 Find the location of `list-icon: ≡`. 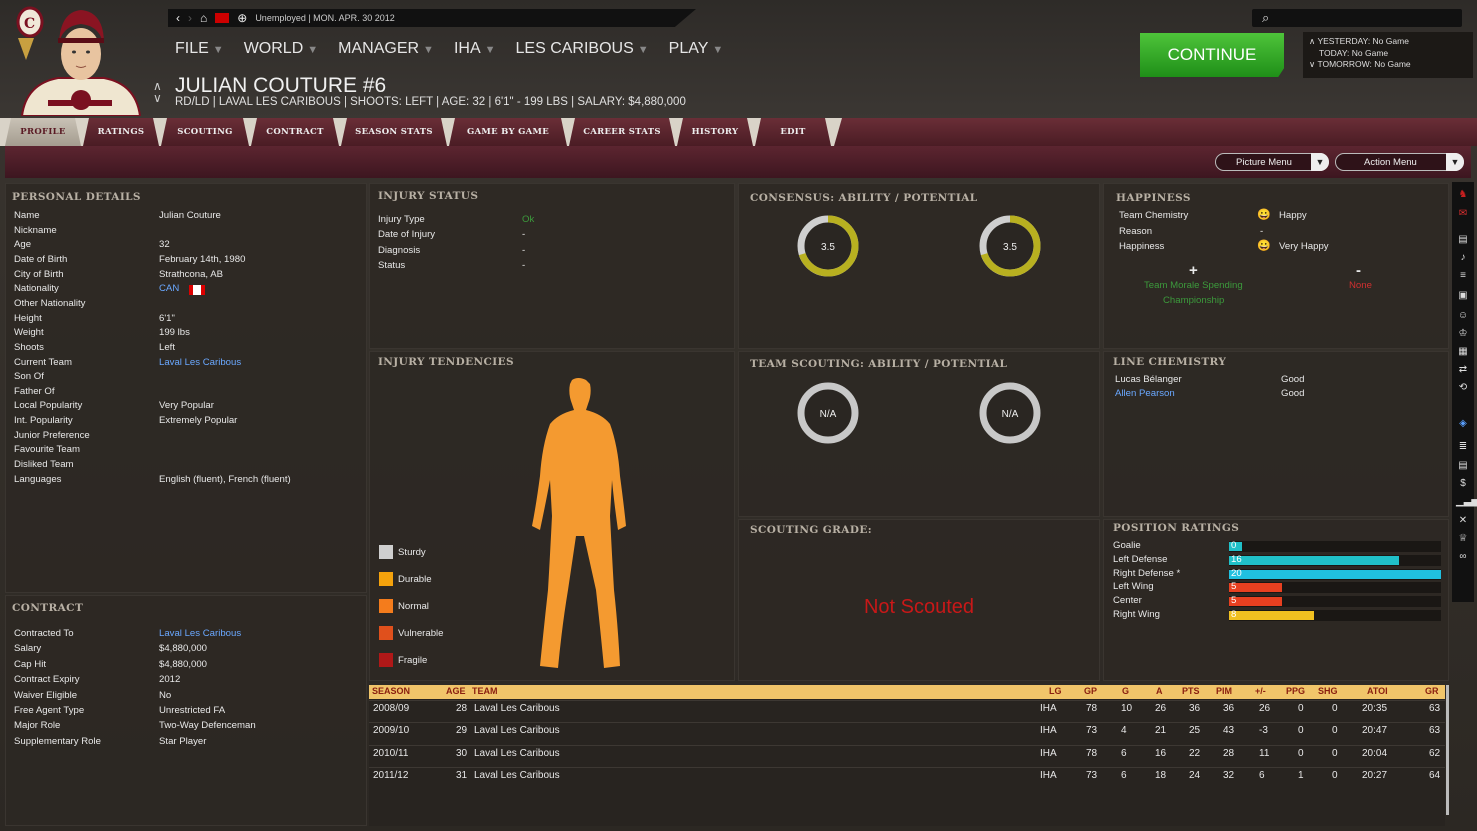

list-icon: ≡ is located at coordinates (1463, 276).